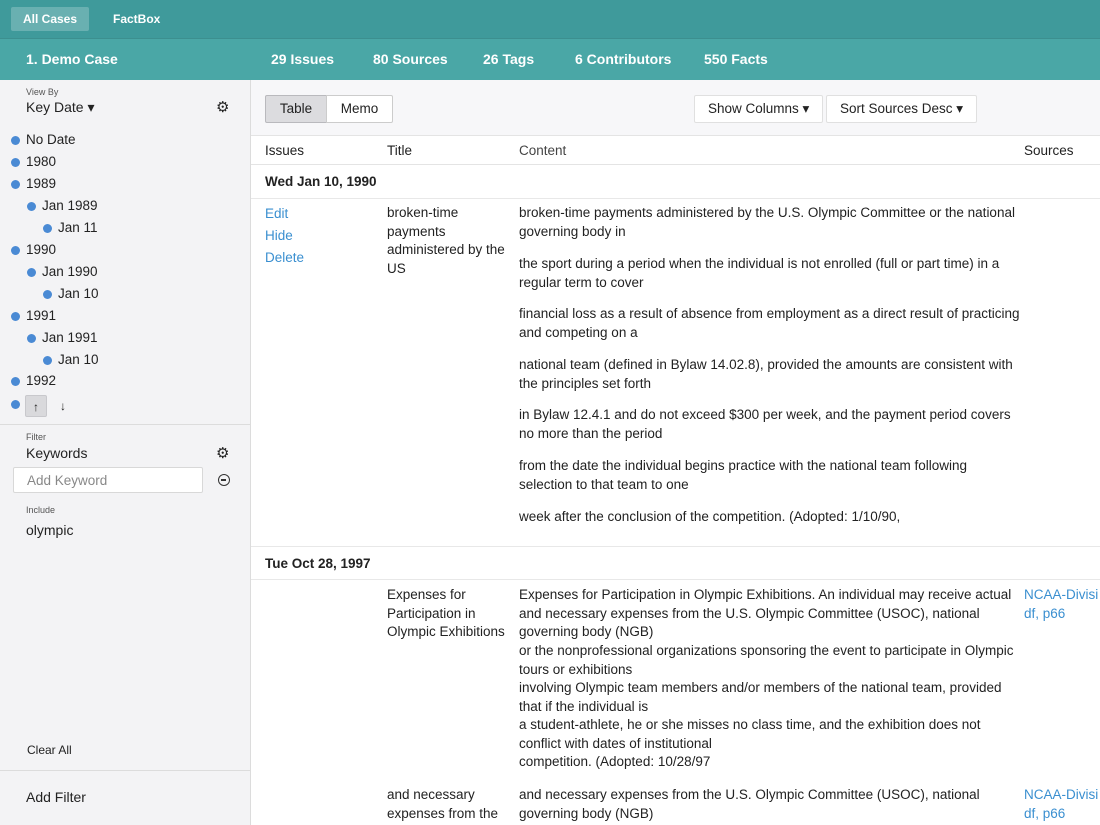 The width and height of the screenshot is (1100, 825). I want to click on add-filter-button: Add Filter, so click(56, 797).